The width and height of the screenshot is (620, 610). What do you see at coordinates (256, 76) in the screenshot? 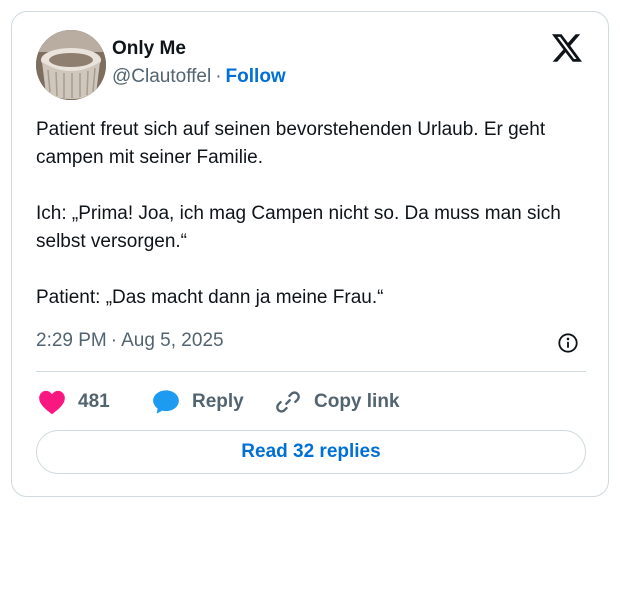
I see `follow-button: Follow` at bounding box center [256, 76].